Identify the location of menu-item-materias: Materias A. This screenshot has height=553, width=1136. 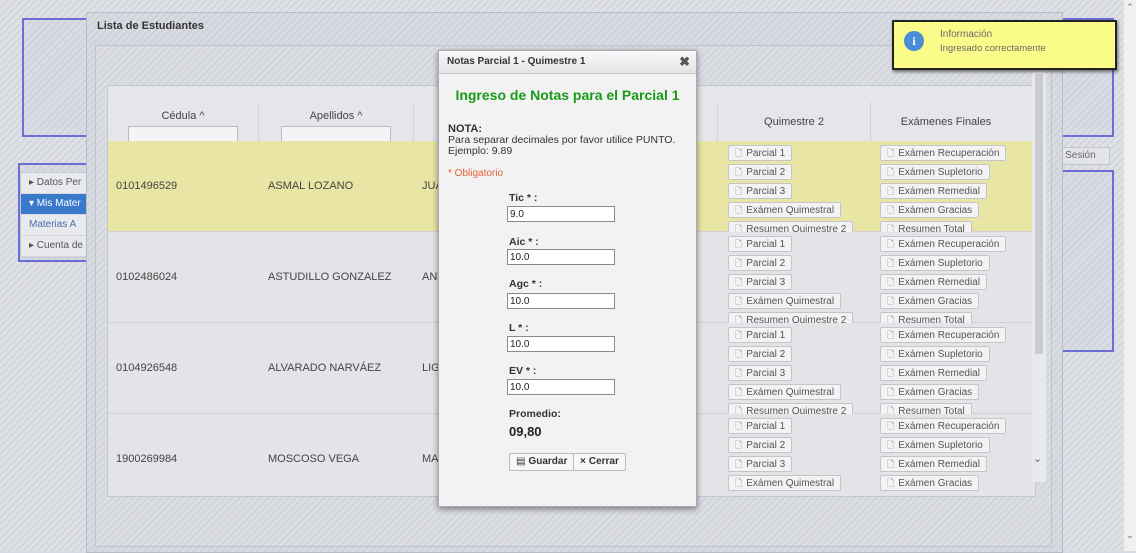
(56, 225).